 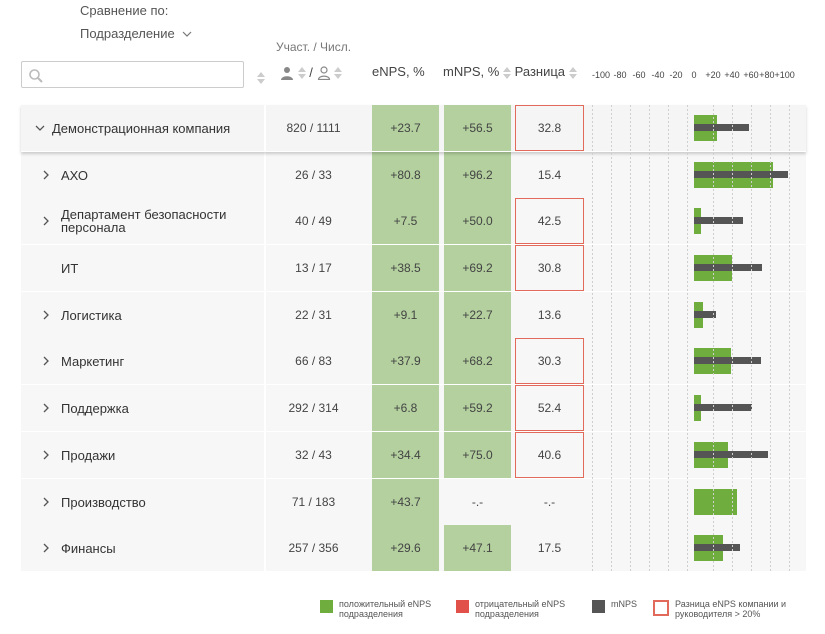 What do you see at coordinates (477, 548) in the screenshot?
I see `mnps-value: +47.1` at bounding box center [477, 548].